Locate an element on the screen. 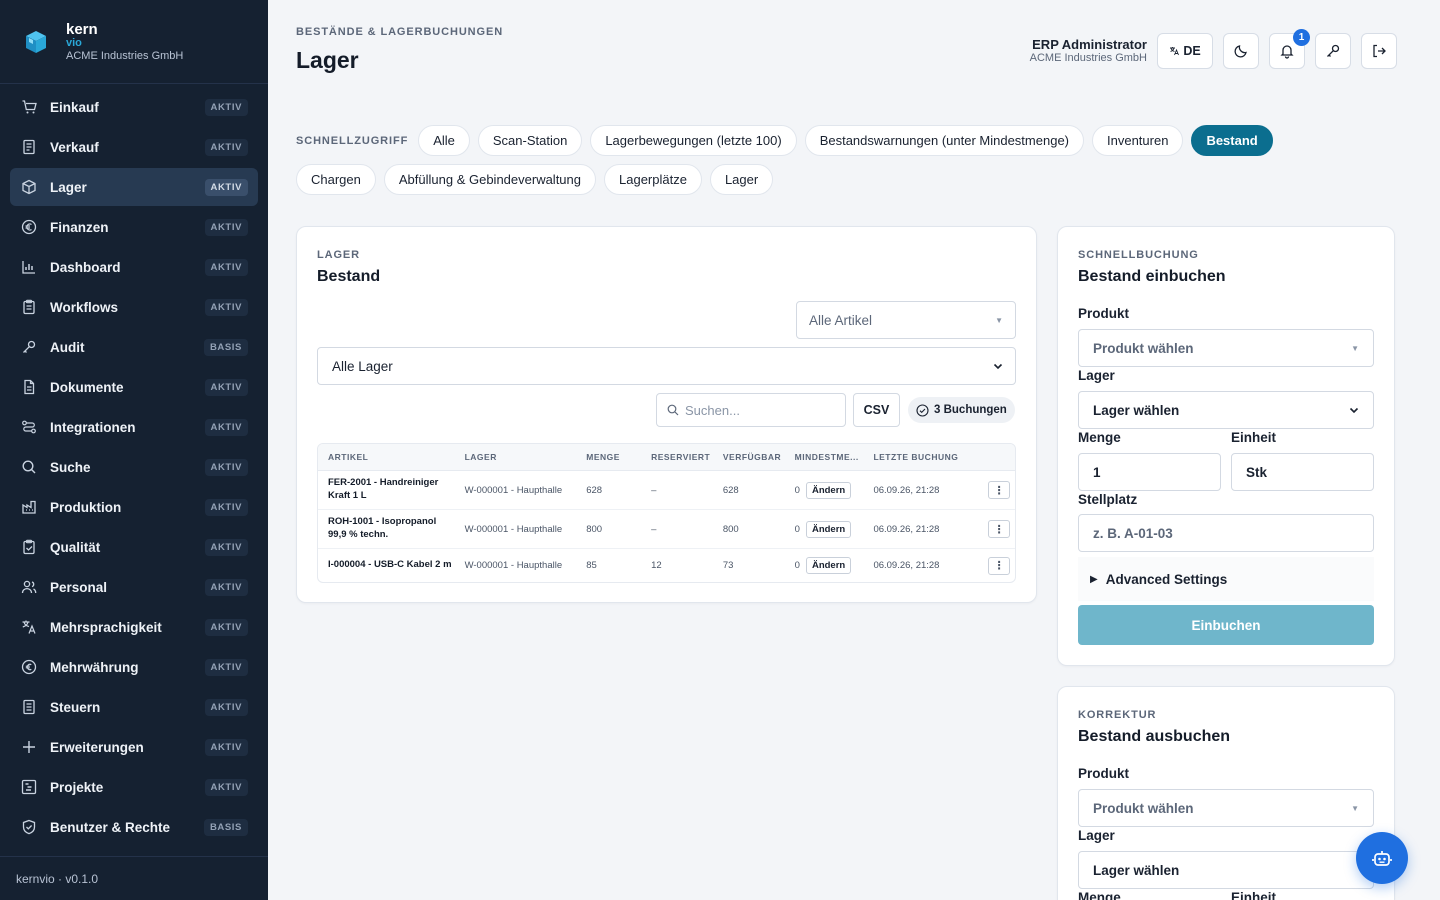  sidebar-item-steuern: Steuern AKTIV is located at coordinates (134, 707).